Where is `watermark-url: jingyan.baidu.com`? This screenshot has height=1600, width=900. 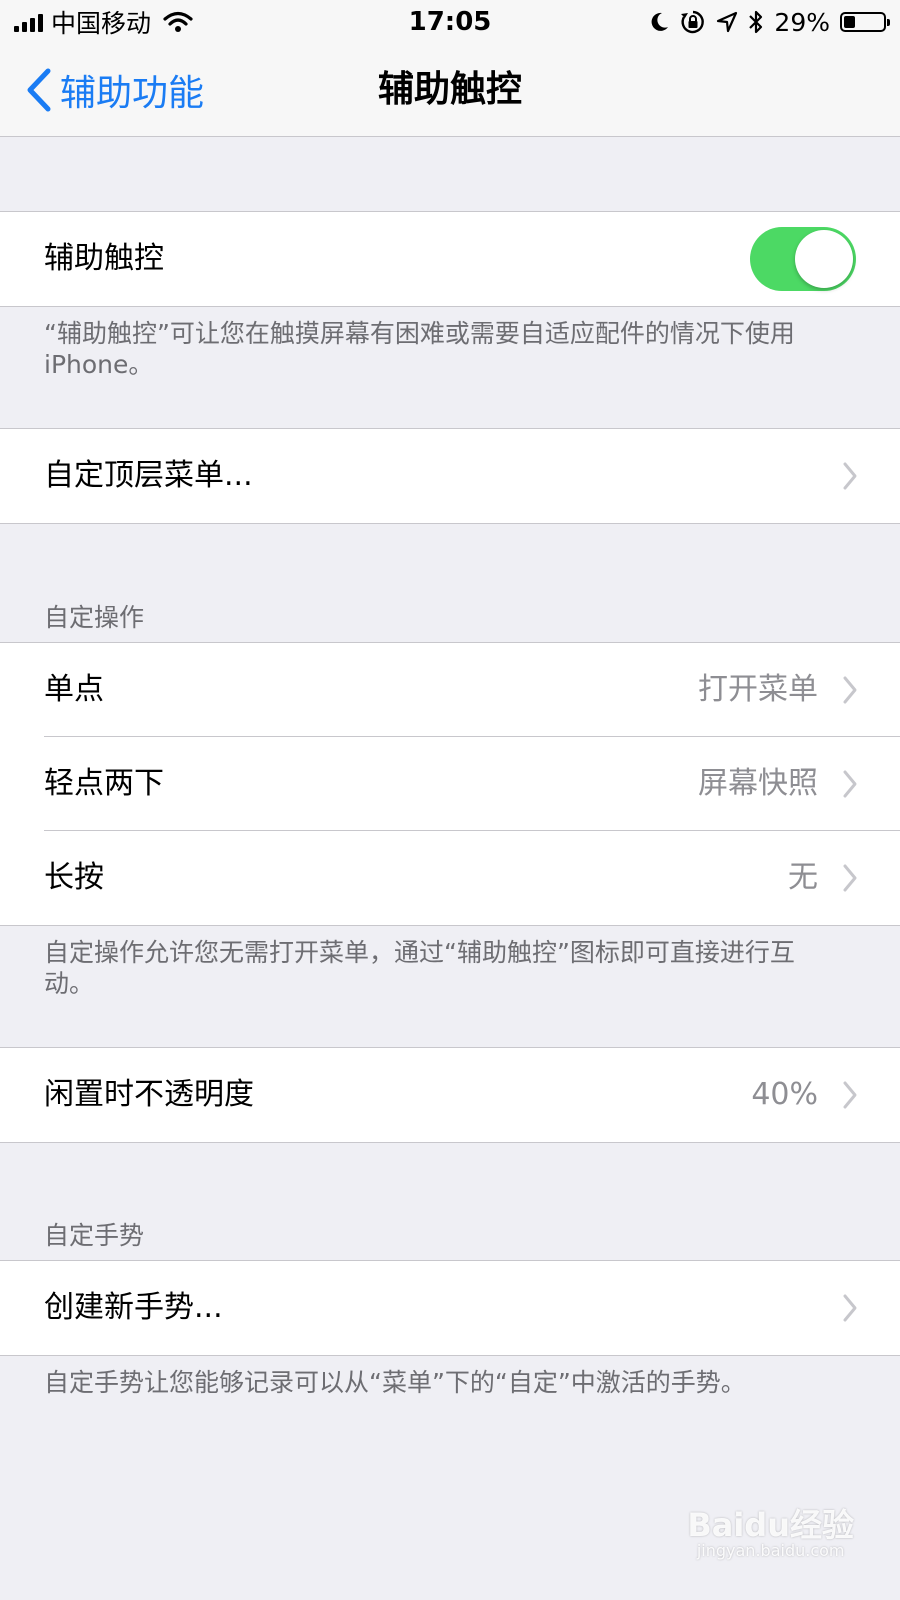 watermark-url: jingyan.baidu.com is located at coordinates (770, 1550).